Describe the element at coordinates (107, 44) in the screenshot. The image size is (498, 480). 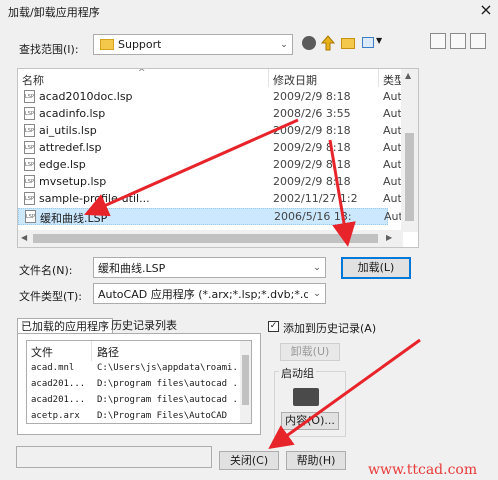
I see `folder-icon` at that location.